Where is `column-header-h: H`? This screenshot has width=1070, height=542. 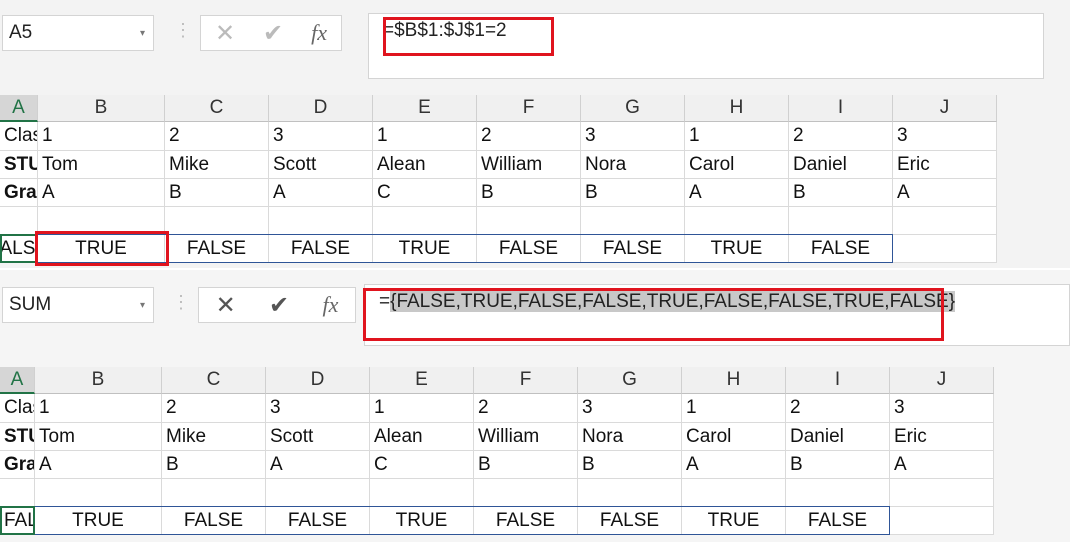 column-header-h: H is located at coordinates (737, 108).